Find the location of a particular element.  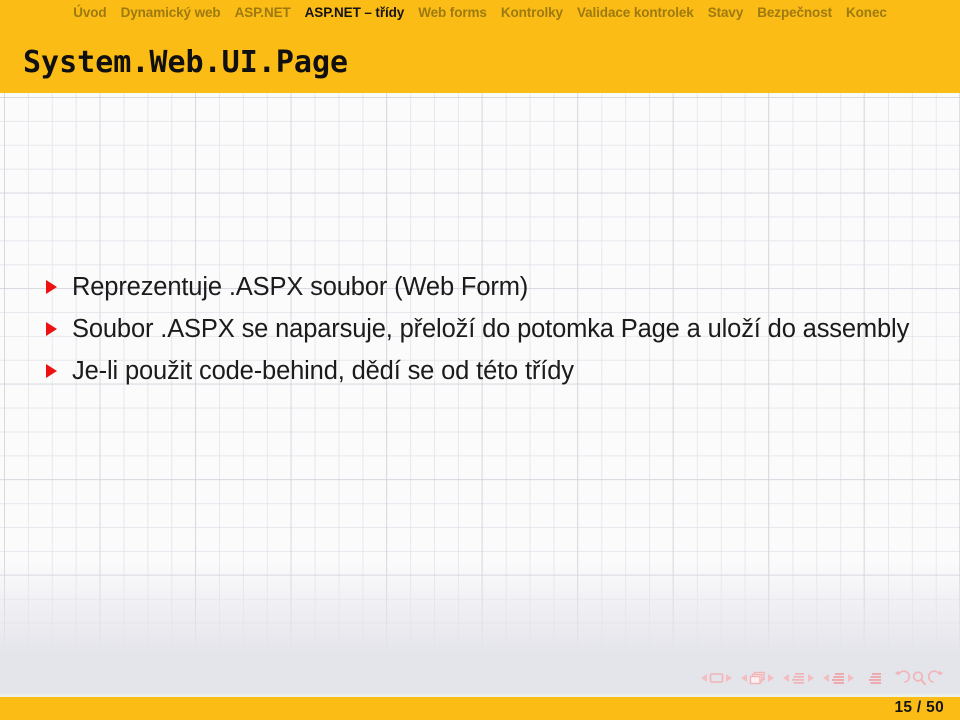

nav-item-validace-kontrolek: Validace kontrolek is located at coordinates (635, 12).